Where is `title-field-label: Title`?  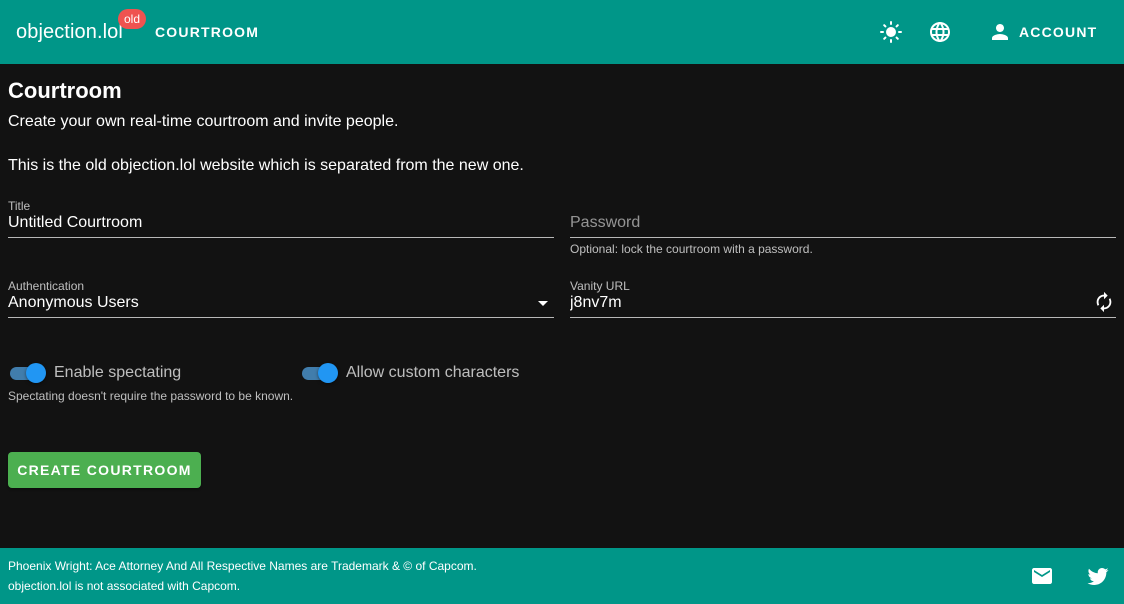
title-field-label: Title is located at coordinates (19, 206).